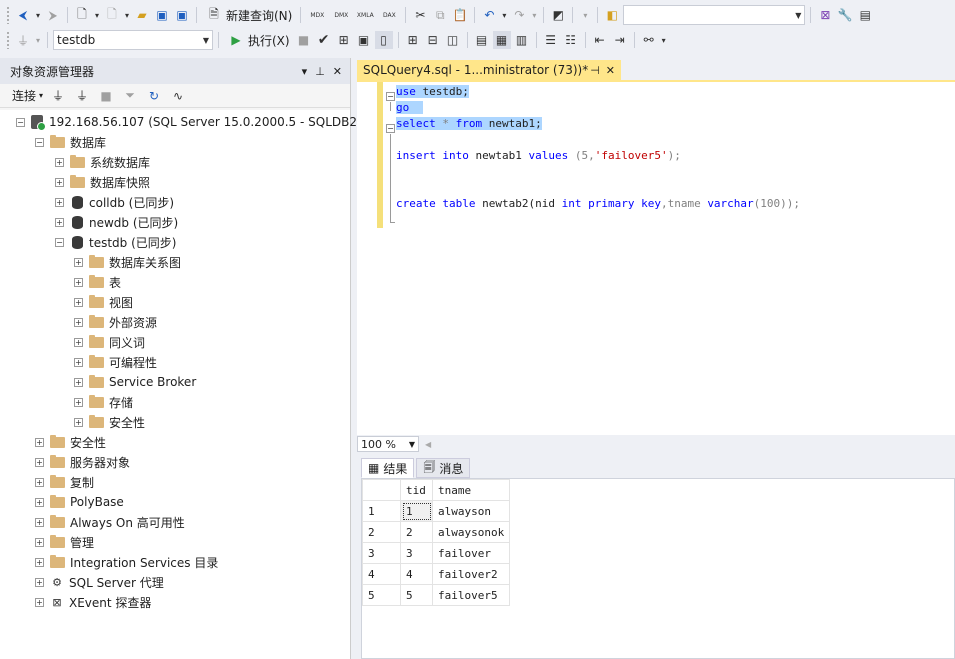  What do you see at coordinates (388, 468) in the screenshot?
I see `tab-results: ▦ 结果` at bounding box center [388, 468].